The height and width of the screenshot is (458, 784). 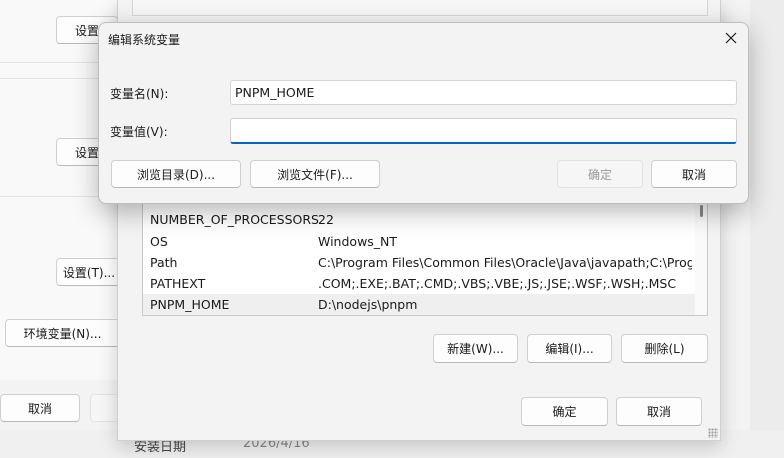 I want to click on table-row: OS Windows_NT, so click(x=419, y=241).